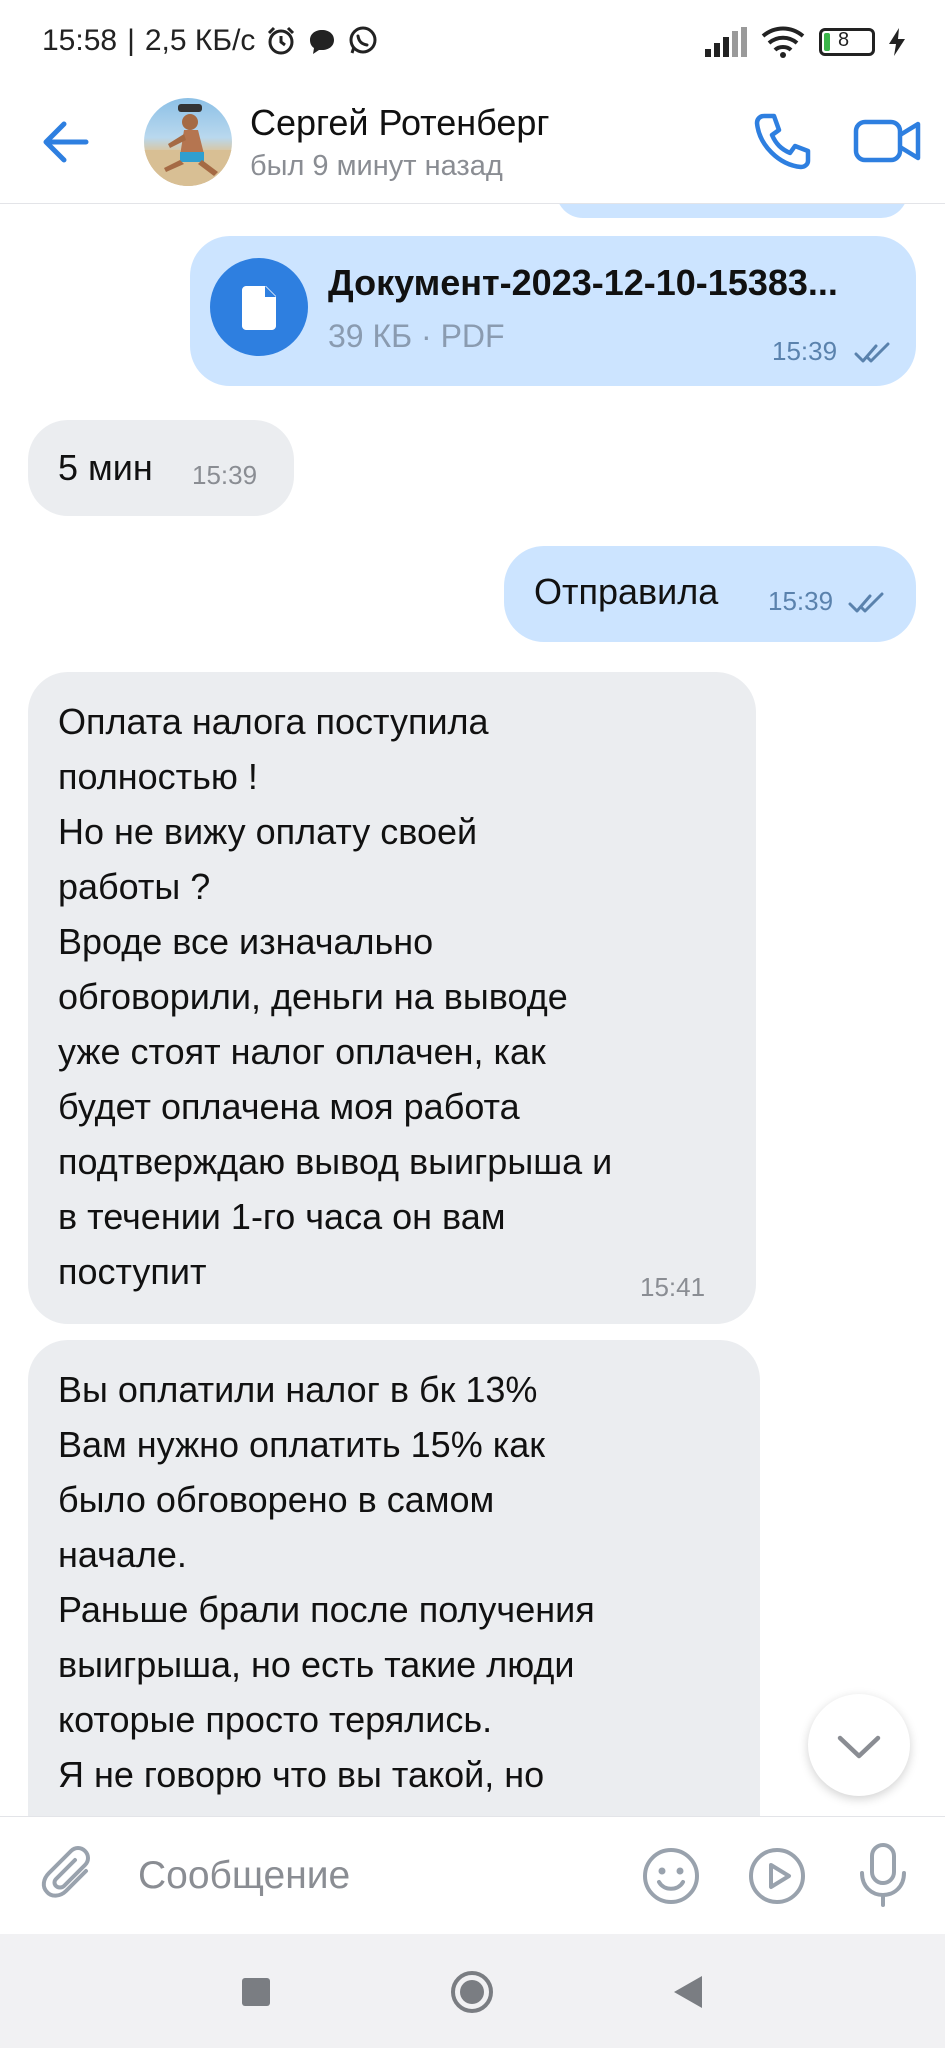 The image size is (945, 2048). What do you see at coordinates (302, 1051) in the screenshot?
I see `message-line: уже стоят налог оплачен, как` at bounding box center [302, 1051].